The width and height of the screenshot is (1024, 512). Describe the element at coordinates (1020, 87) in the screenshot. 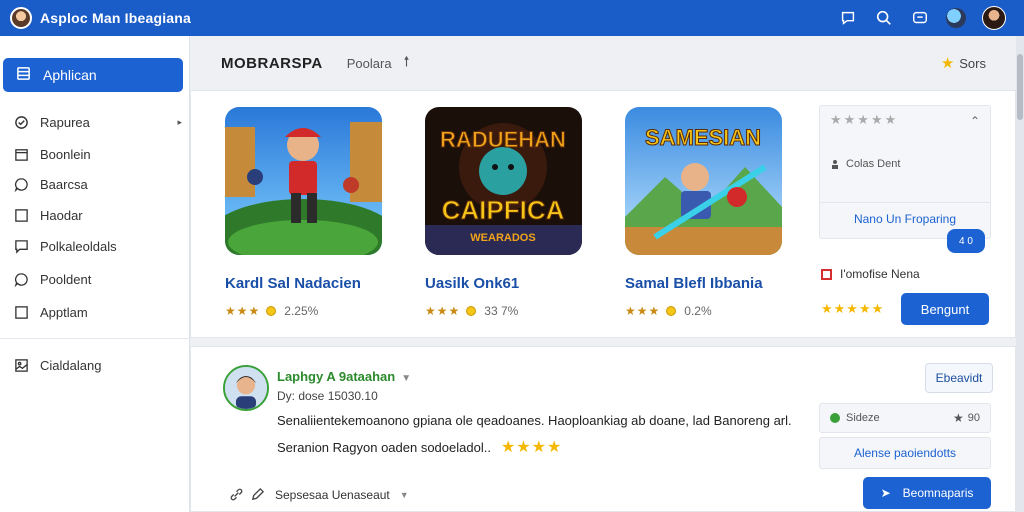

I see `scrollbar-thumb` at that location.